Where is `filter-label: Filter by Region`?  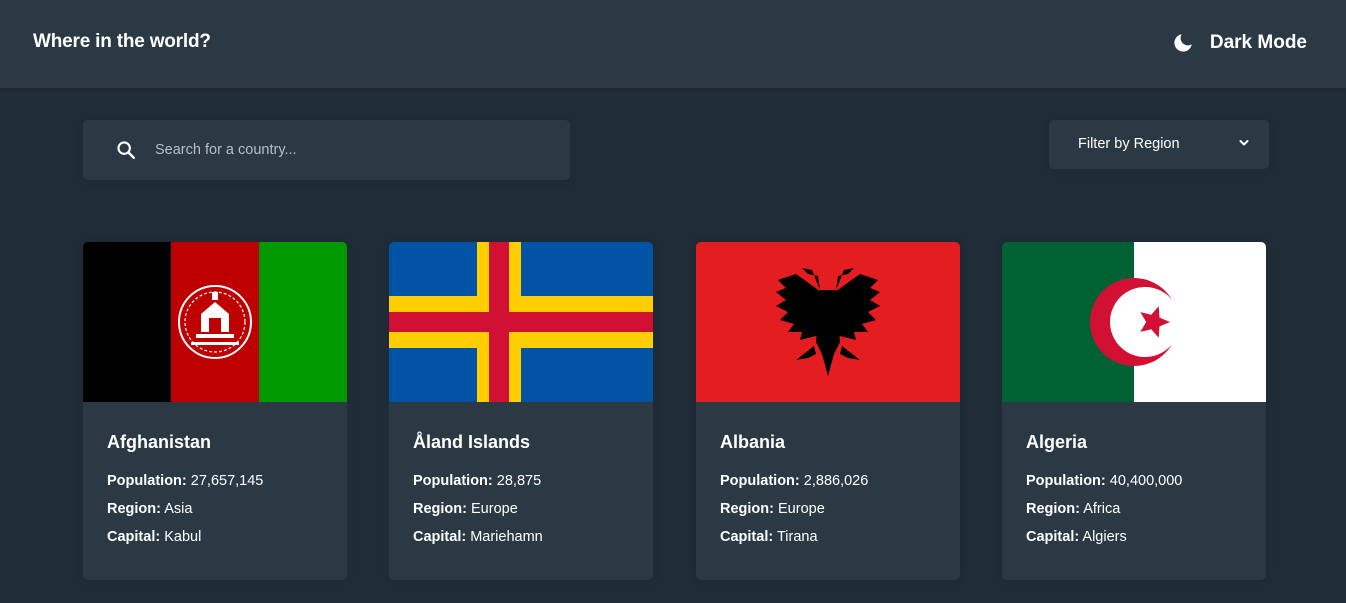
filter-label: Filter by Region is located at coordinates (1129, 144).